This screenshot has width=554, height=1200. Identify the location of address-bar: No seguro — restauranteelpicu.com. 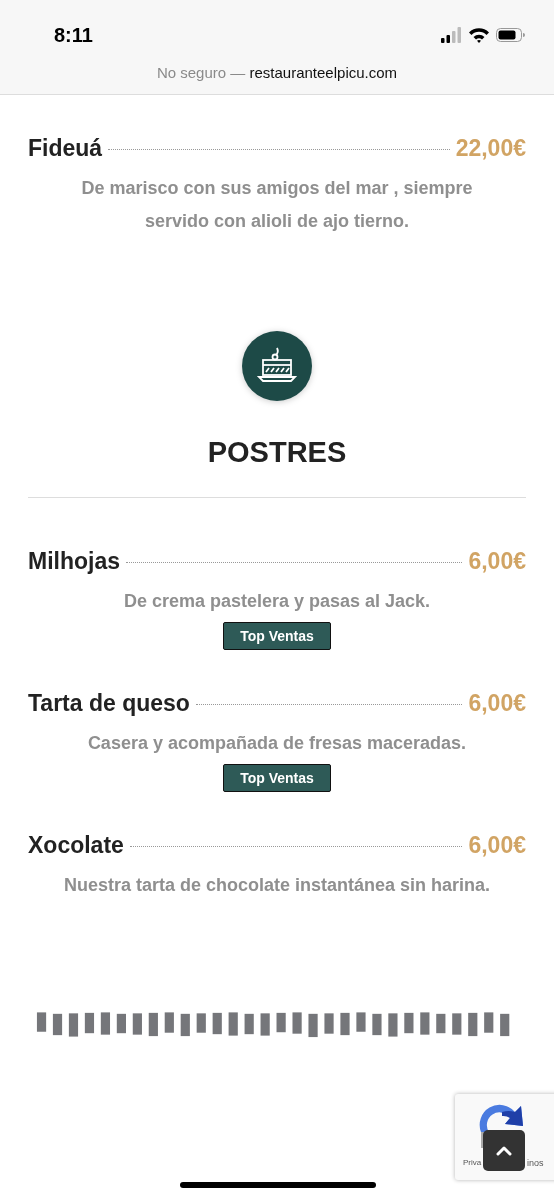
(277, 72).